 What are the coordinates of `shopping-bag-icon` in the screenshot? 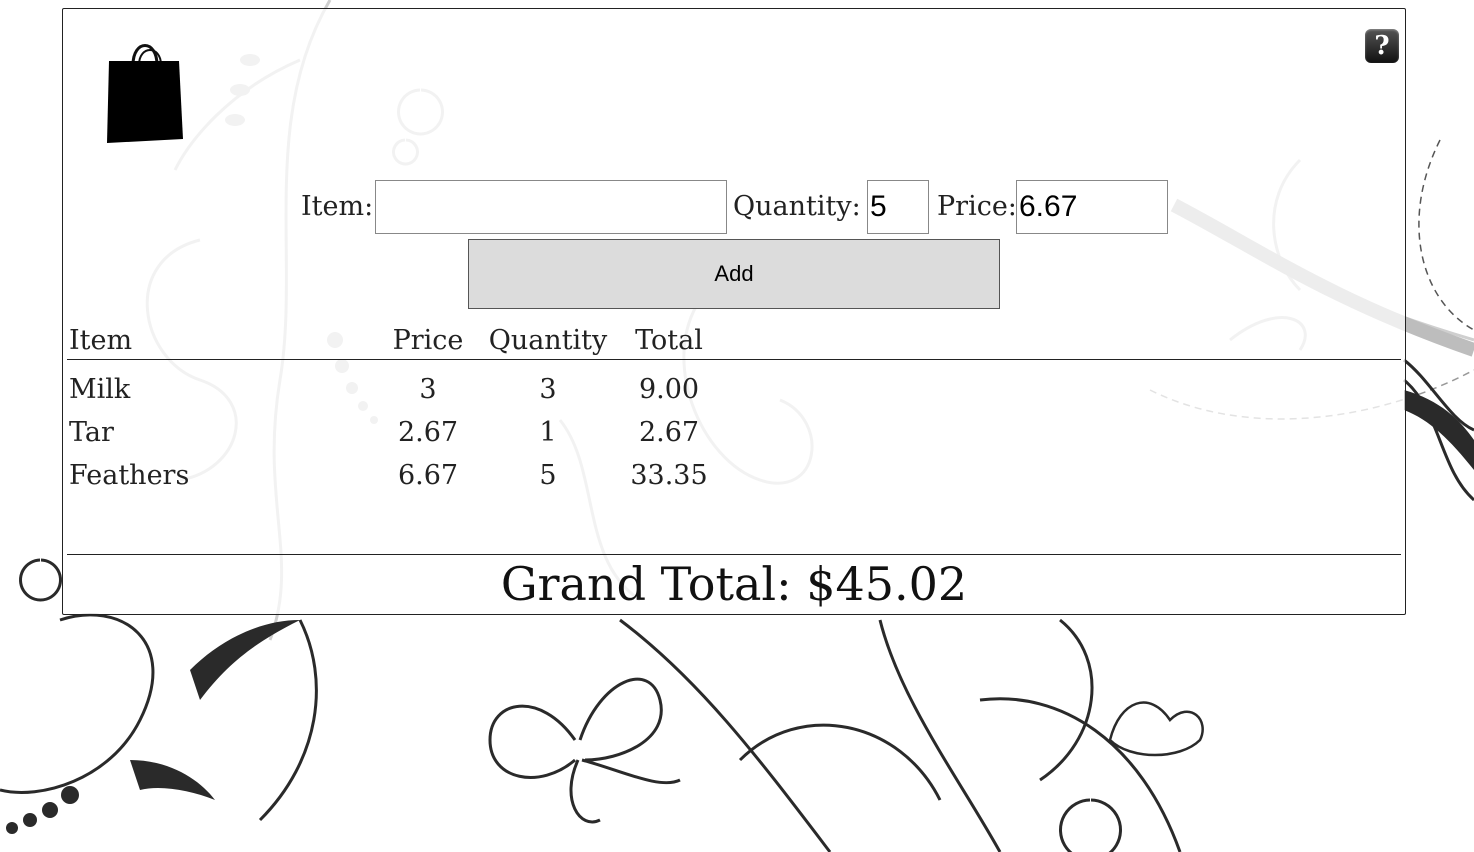 It's located at (145, 93).